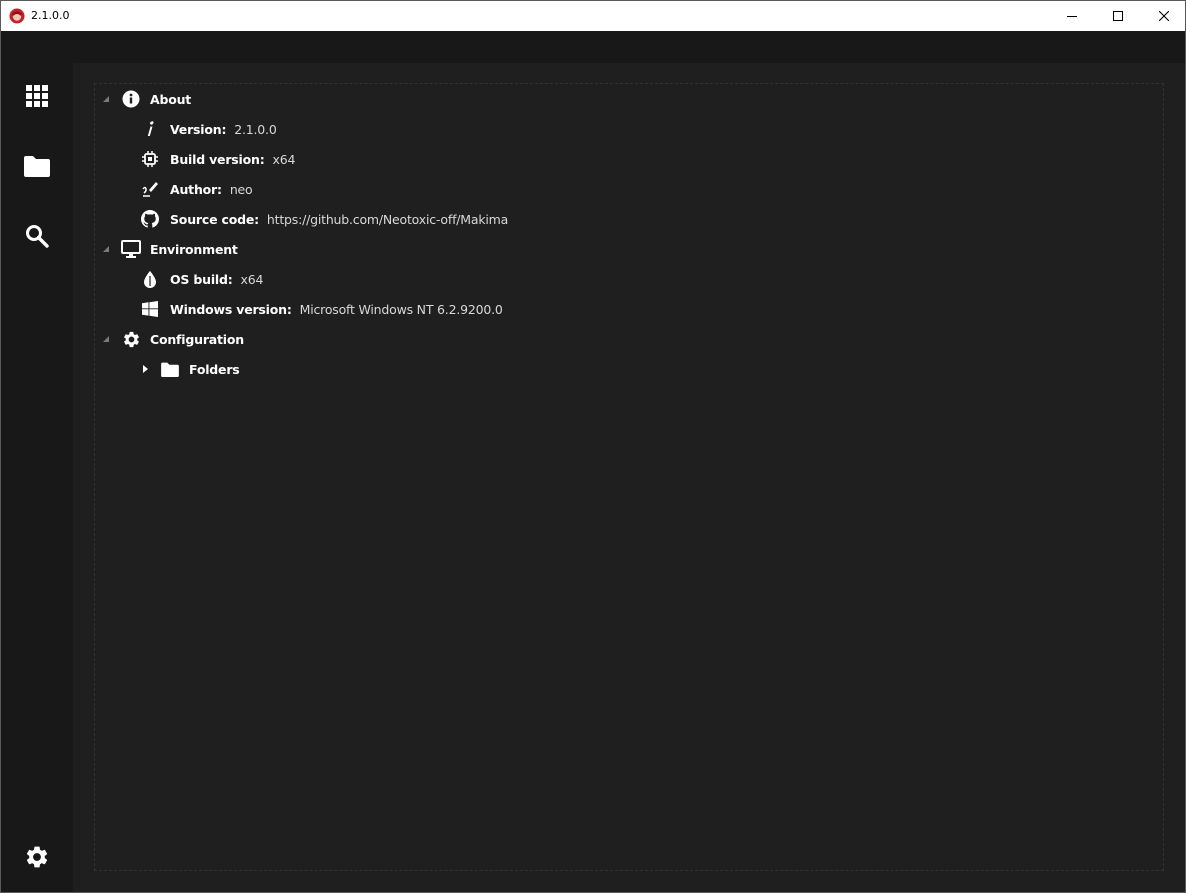 The width and height of the screenshot is (1186, 893). I want to click on maximize-icon, so click(1118, 16).